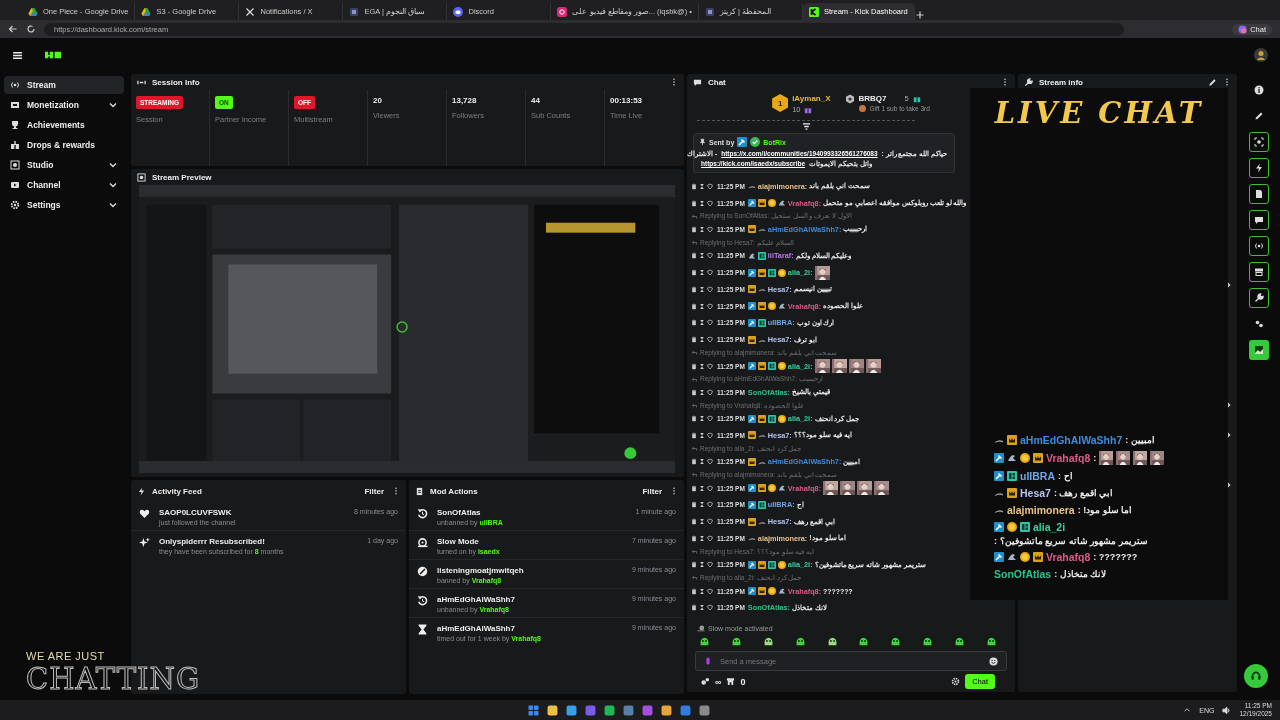  Describe the element at coordinates (13, 29) in the screenshot. I see `back-icon` at that location.